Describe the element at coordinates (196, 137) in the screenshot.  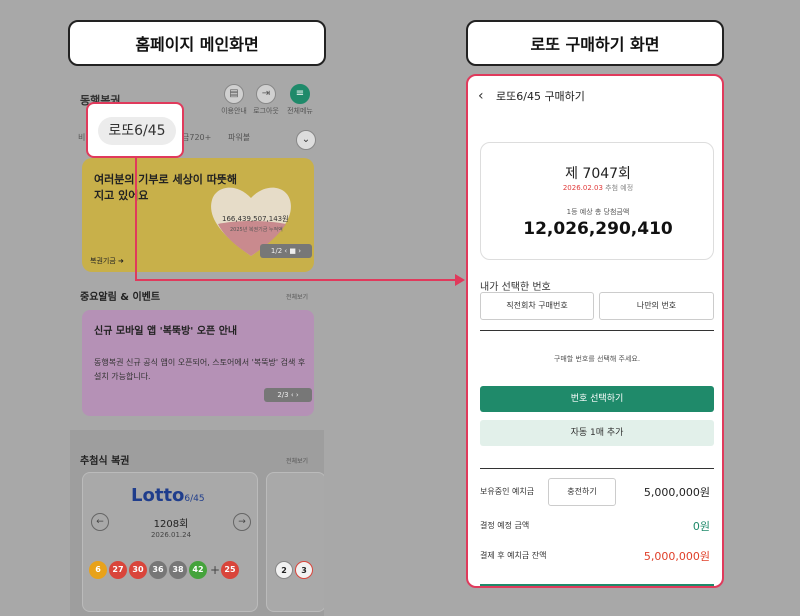
I see `tab-pension: 금720+` at that location.